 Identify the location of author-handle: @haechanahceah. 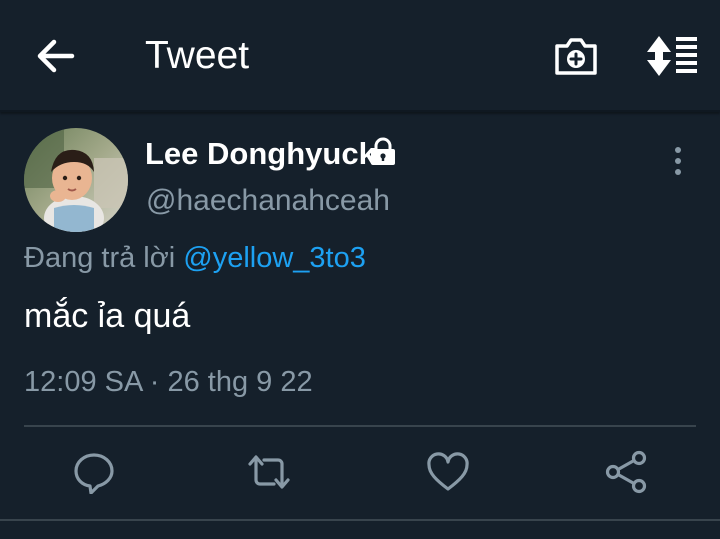
(268, 201).